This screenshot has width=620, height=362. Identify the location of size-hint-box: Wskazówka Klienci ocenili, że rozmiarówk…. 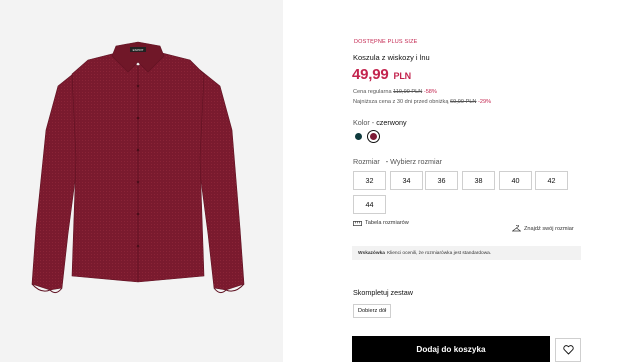
(466, 253).